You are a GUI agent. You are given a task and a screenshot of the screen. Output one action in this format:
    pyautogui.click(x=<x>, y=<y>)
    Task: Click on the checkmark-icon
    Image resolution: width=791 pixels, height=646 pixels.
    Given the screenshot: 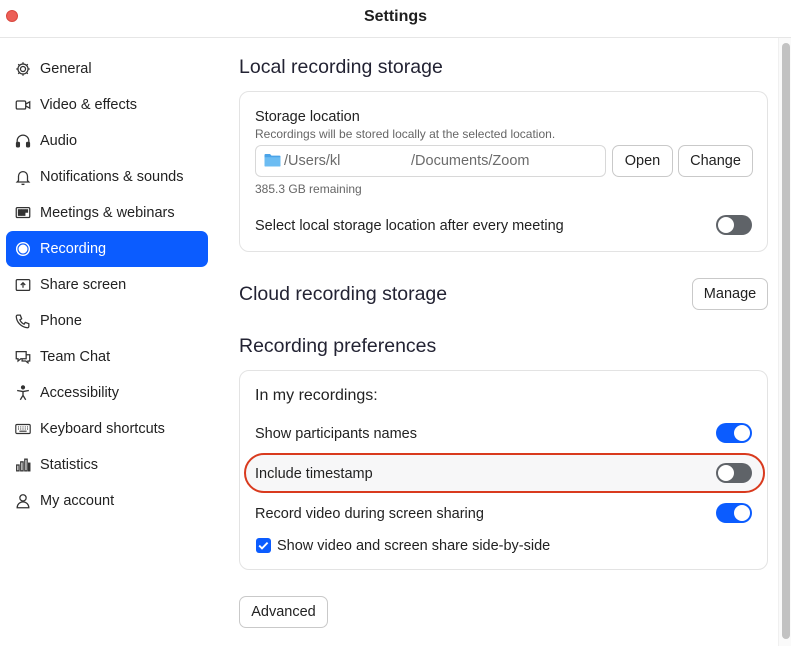 What is the action you would take?
    pyautogui.click(x=263, y=545)
    